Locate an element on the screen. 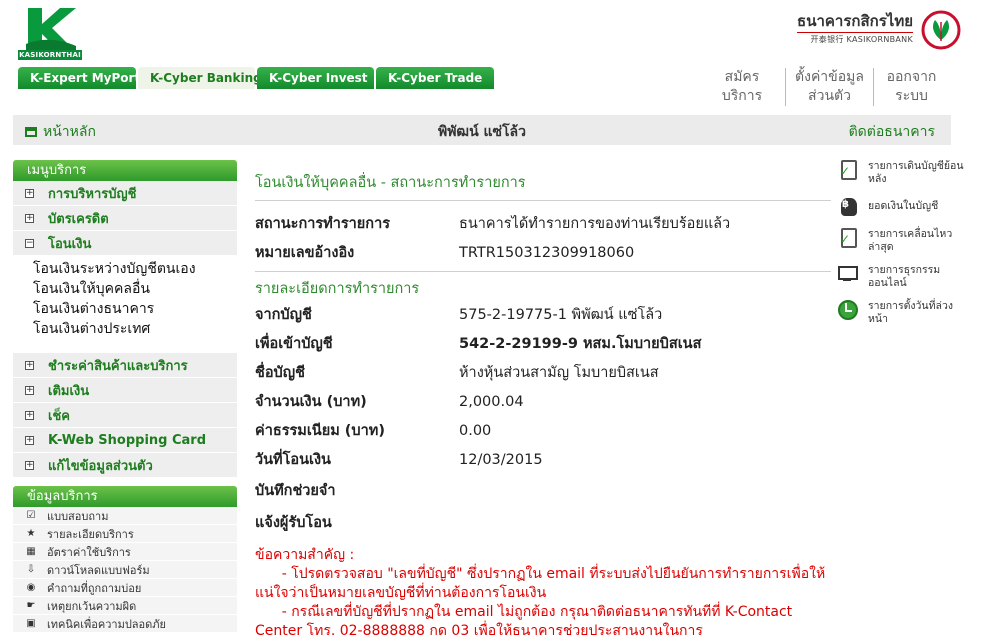  info-item-service-details: ★ รายละเอียดบริการ is located at coordinates (125, 534).